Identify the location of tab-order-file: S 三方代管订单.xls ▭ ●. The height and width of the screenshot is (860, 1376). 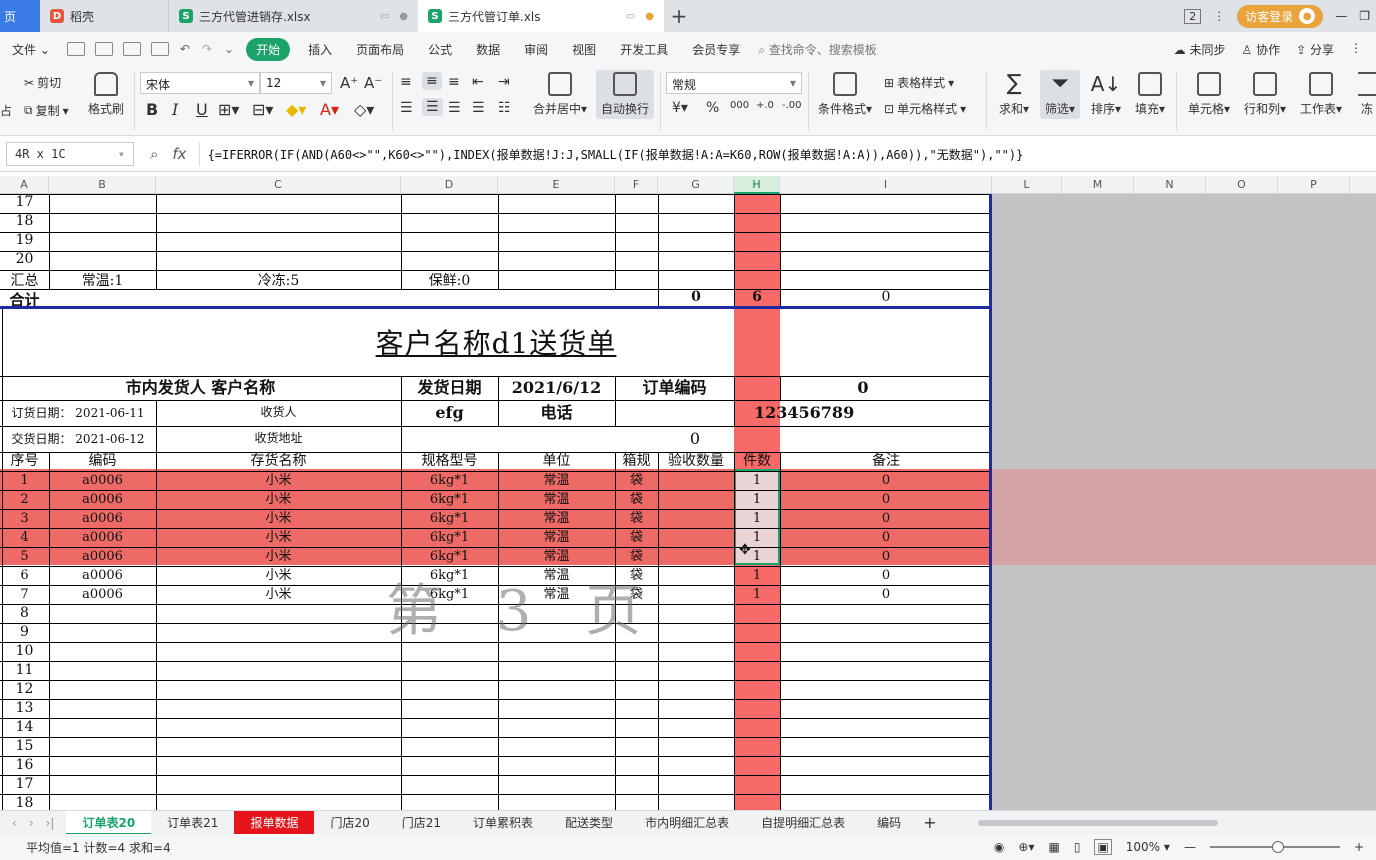
(541, 16).